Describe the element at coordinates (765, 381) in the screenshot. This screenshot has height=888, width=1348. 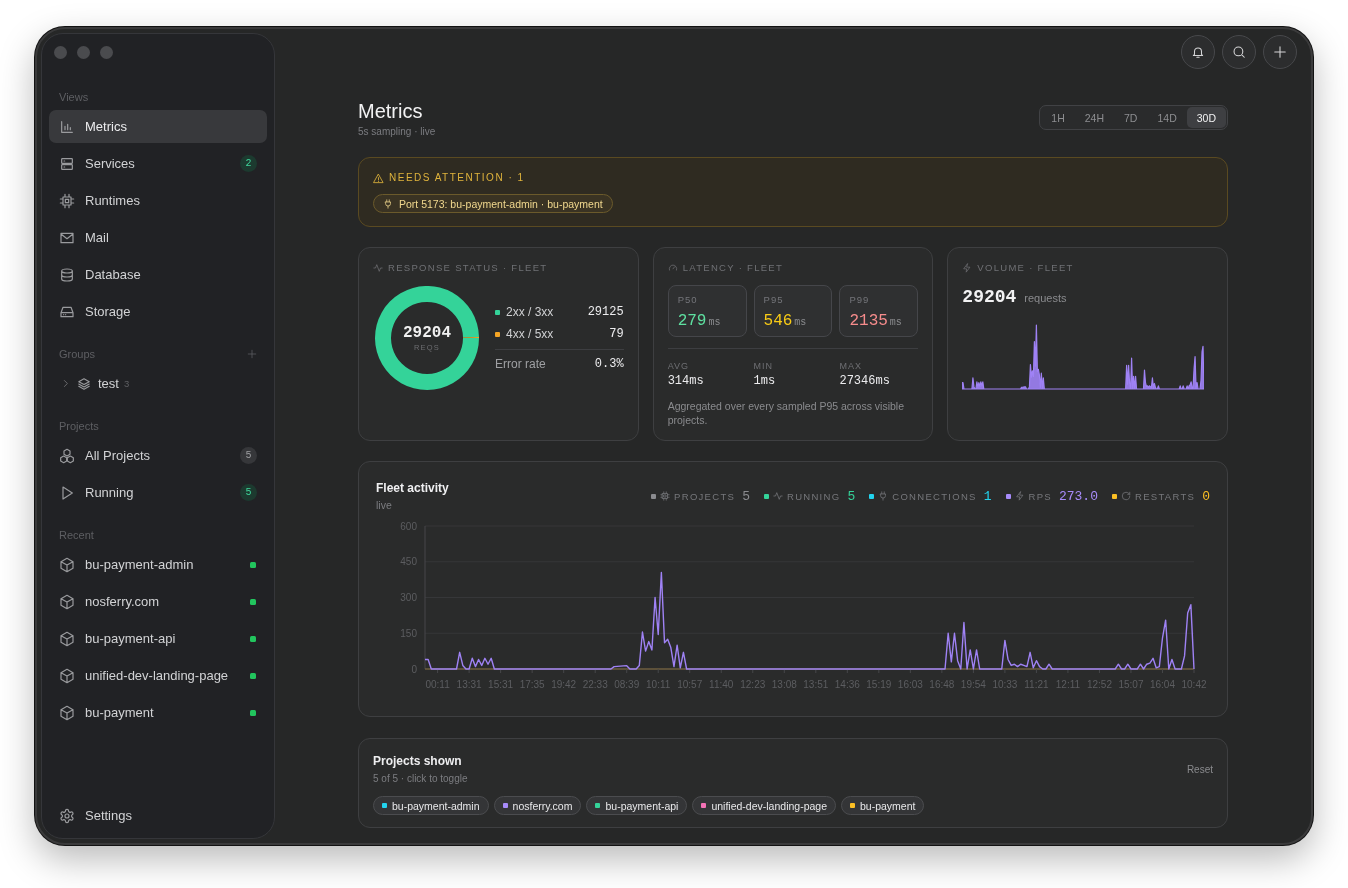
I see `stat-value: 1ms` at that location.